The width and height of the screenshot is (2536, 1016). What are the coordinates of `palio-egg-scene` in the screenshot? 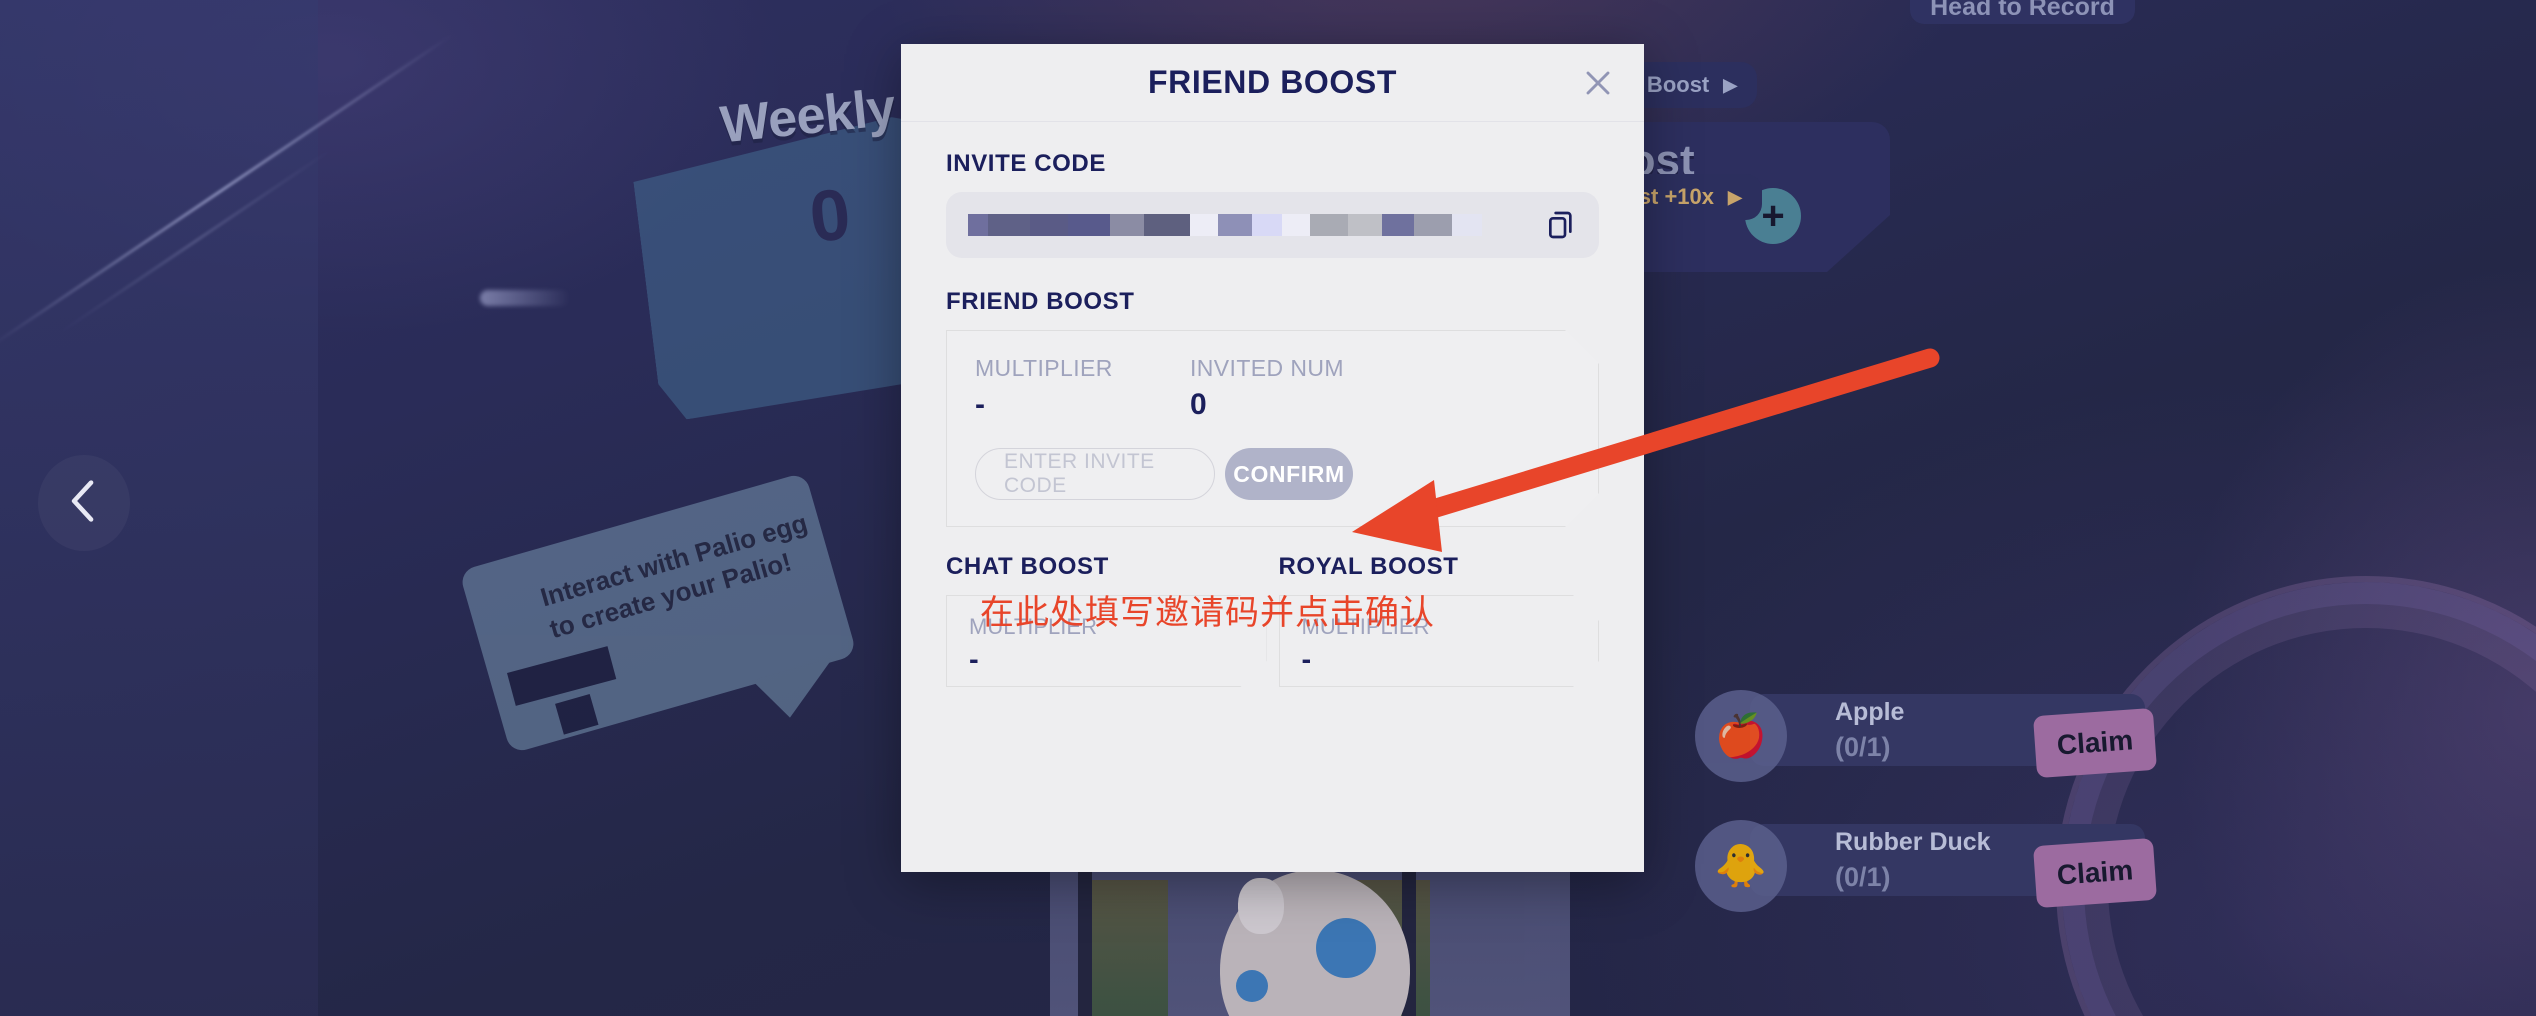 It's located at (1310, 938).